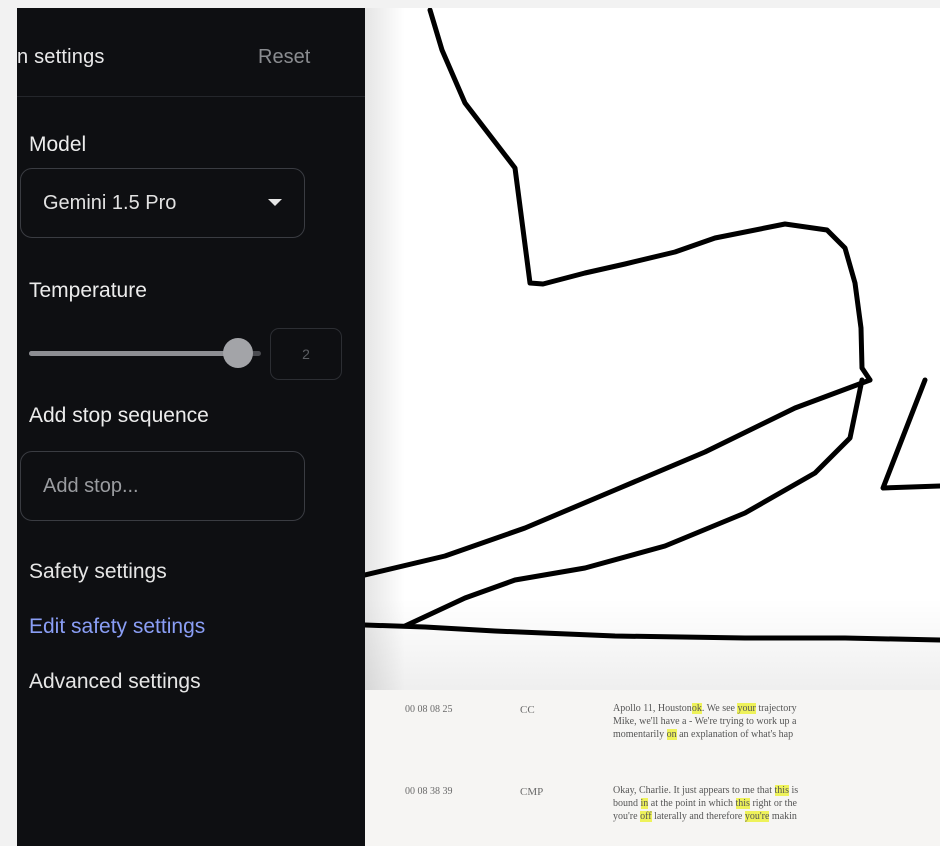 This screenshot has height=846, width=940. Describe the element at coordinates (133, 353) in the screenshot. I see `slider-fill` at that location.